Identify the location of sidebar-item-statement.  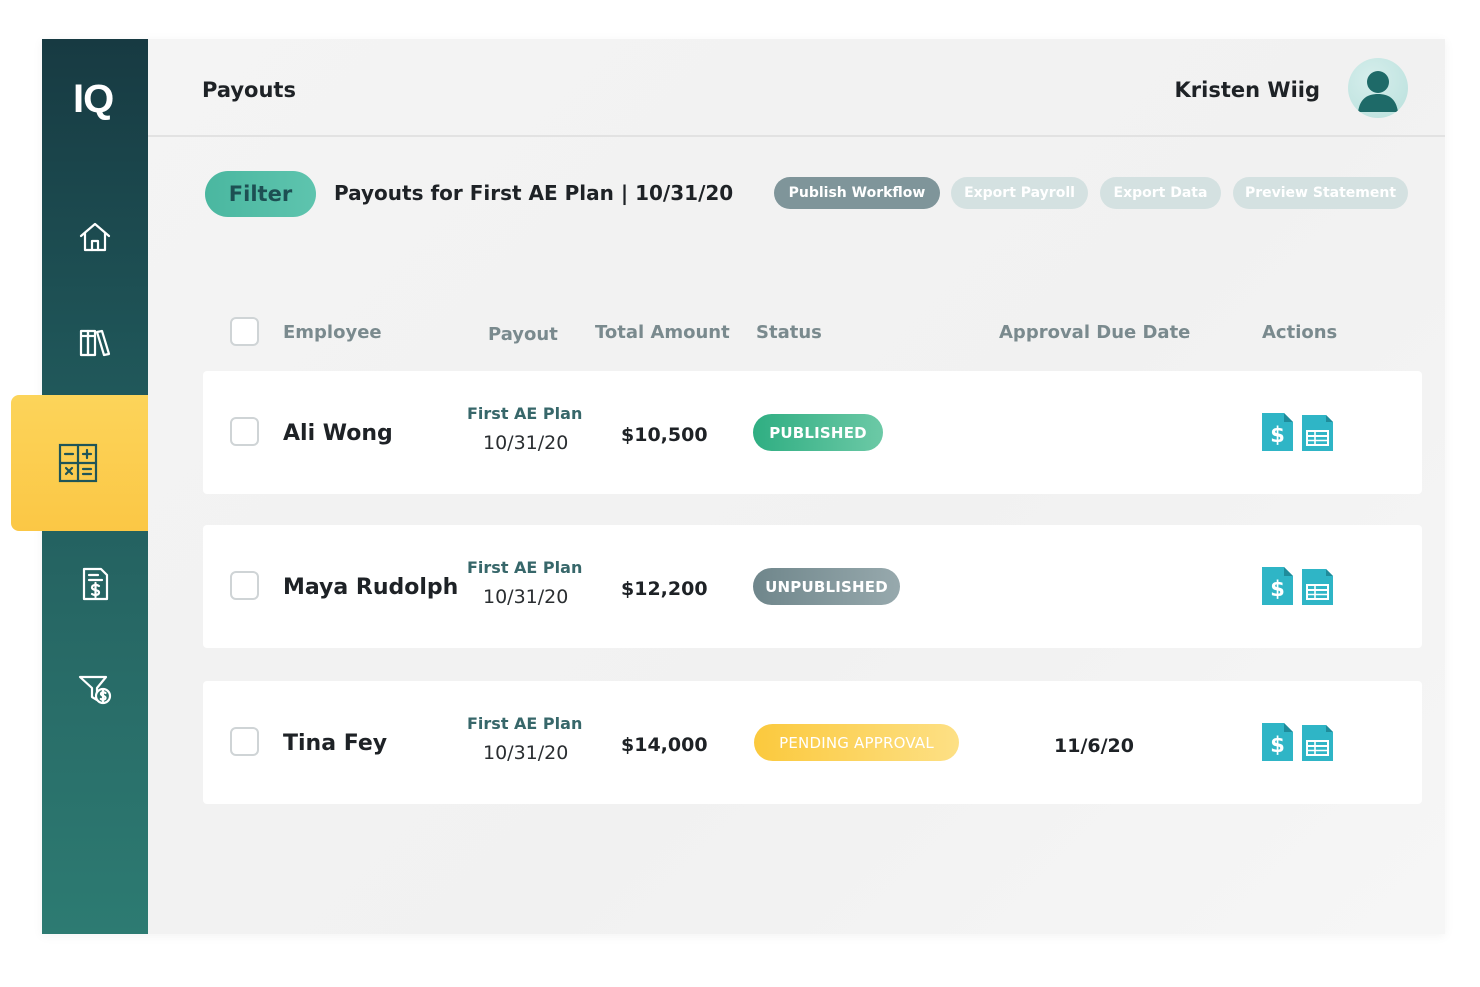
(95, 584).